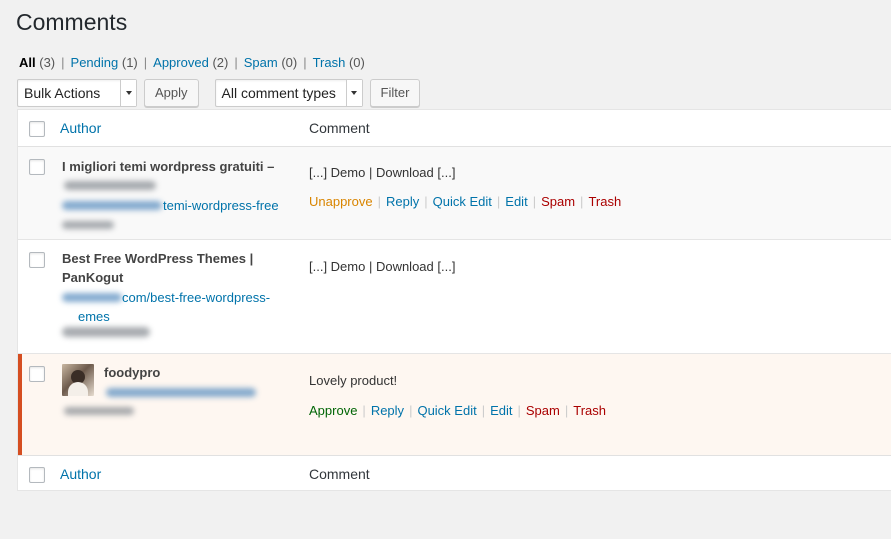 The height and width of the screenshot is (539, 891). Describe the element at coordinates (339, 62) in the screenshot. I see `filter-trash: Trash (0)` at that location.